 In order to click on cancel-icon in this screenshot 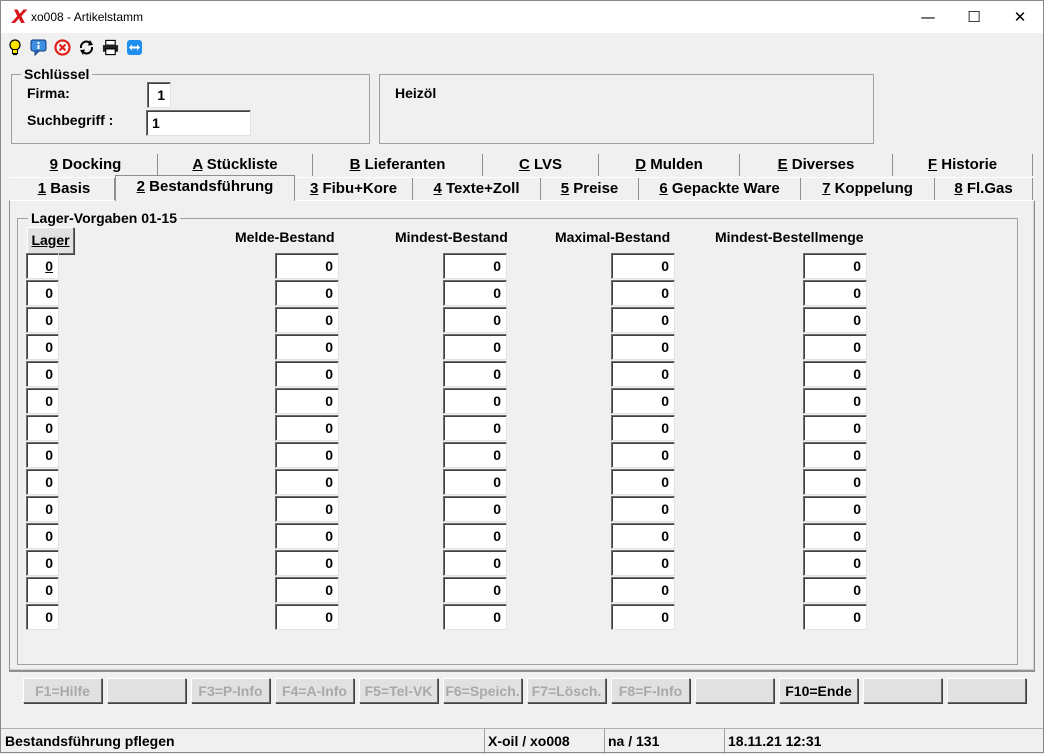, I will do `click(62, 47)`.